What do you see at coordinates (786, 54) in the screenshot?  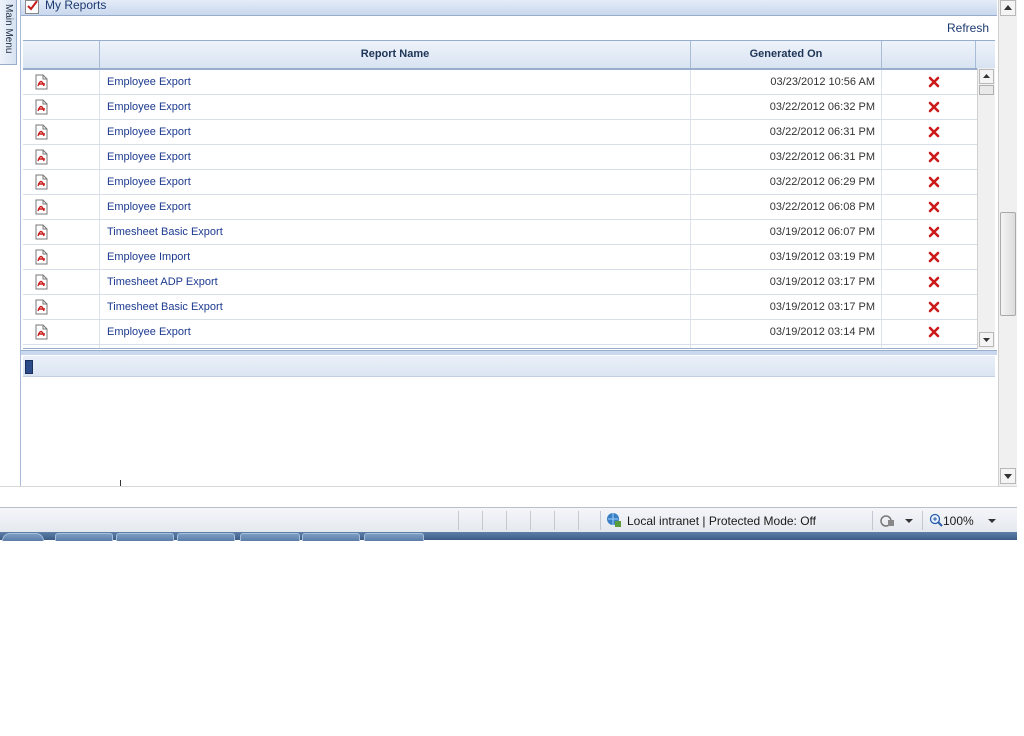 I see `column-header-generated-on: Generated On` at bounding box center [786, 54].